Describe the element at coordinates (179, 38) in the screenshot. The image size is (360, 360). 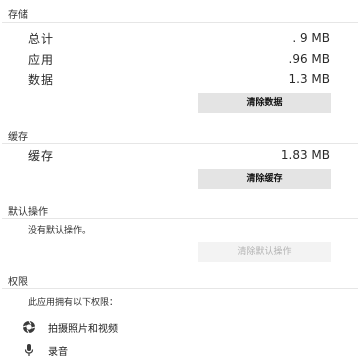
I see `storage-row-total: 总计 . 9 MB` at that location.